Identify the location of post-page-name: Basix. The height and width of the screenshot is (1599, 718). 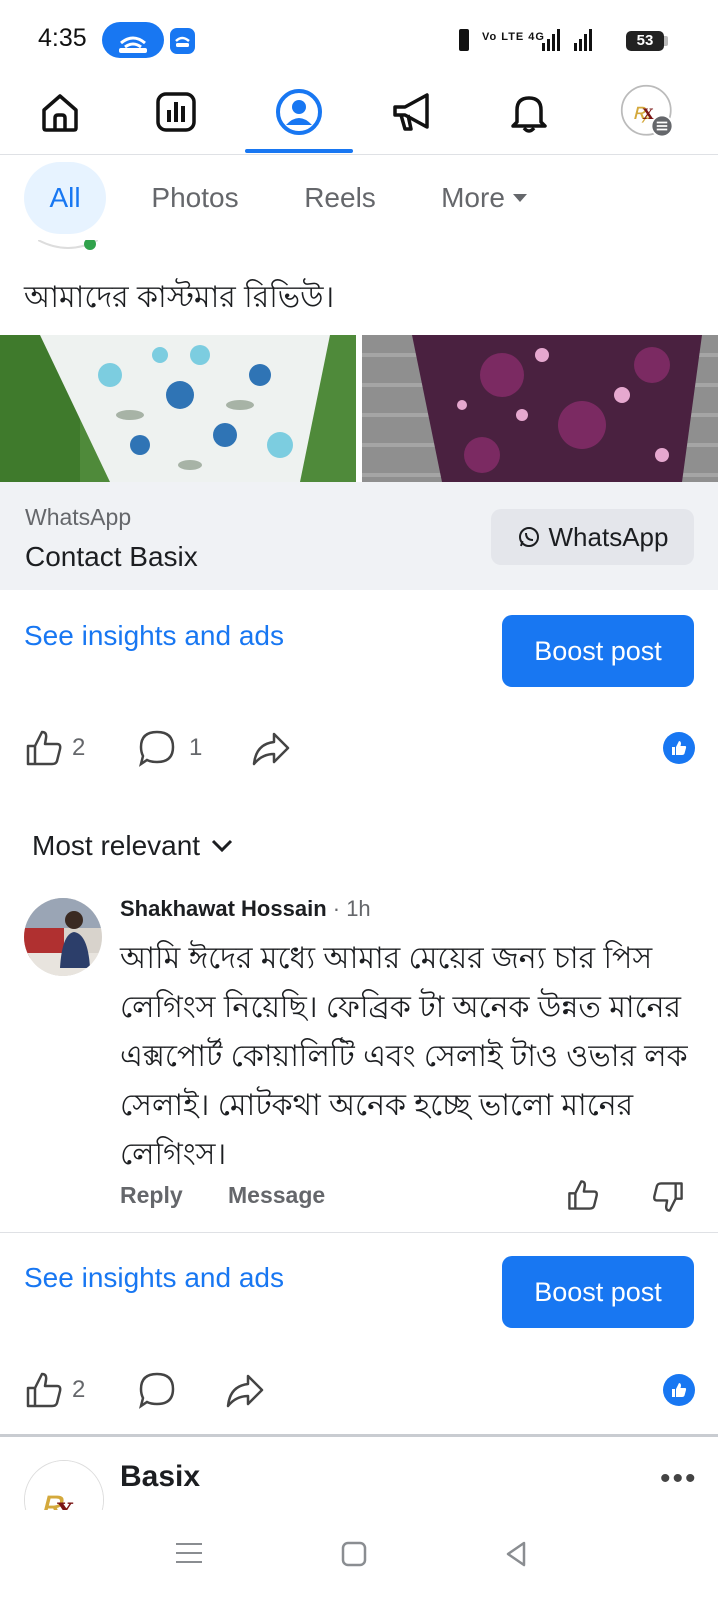
(160, 1477).